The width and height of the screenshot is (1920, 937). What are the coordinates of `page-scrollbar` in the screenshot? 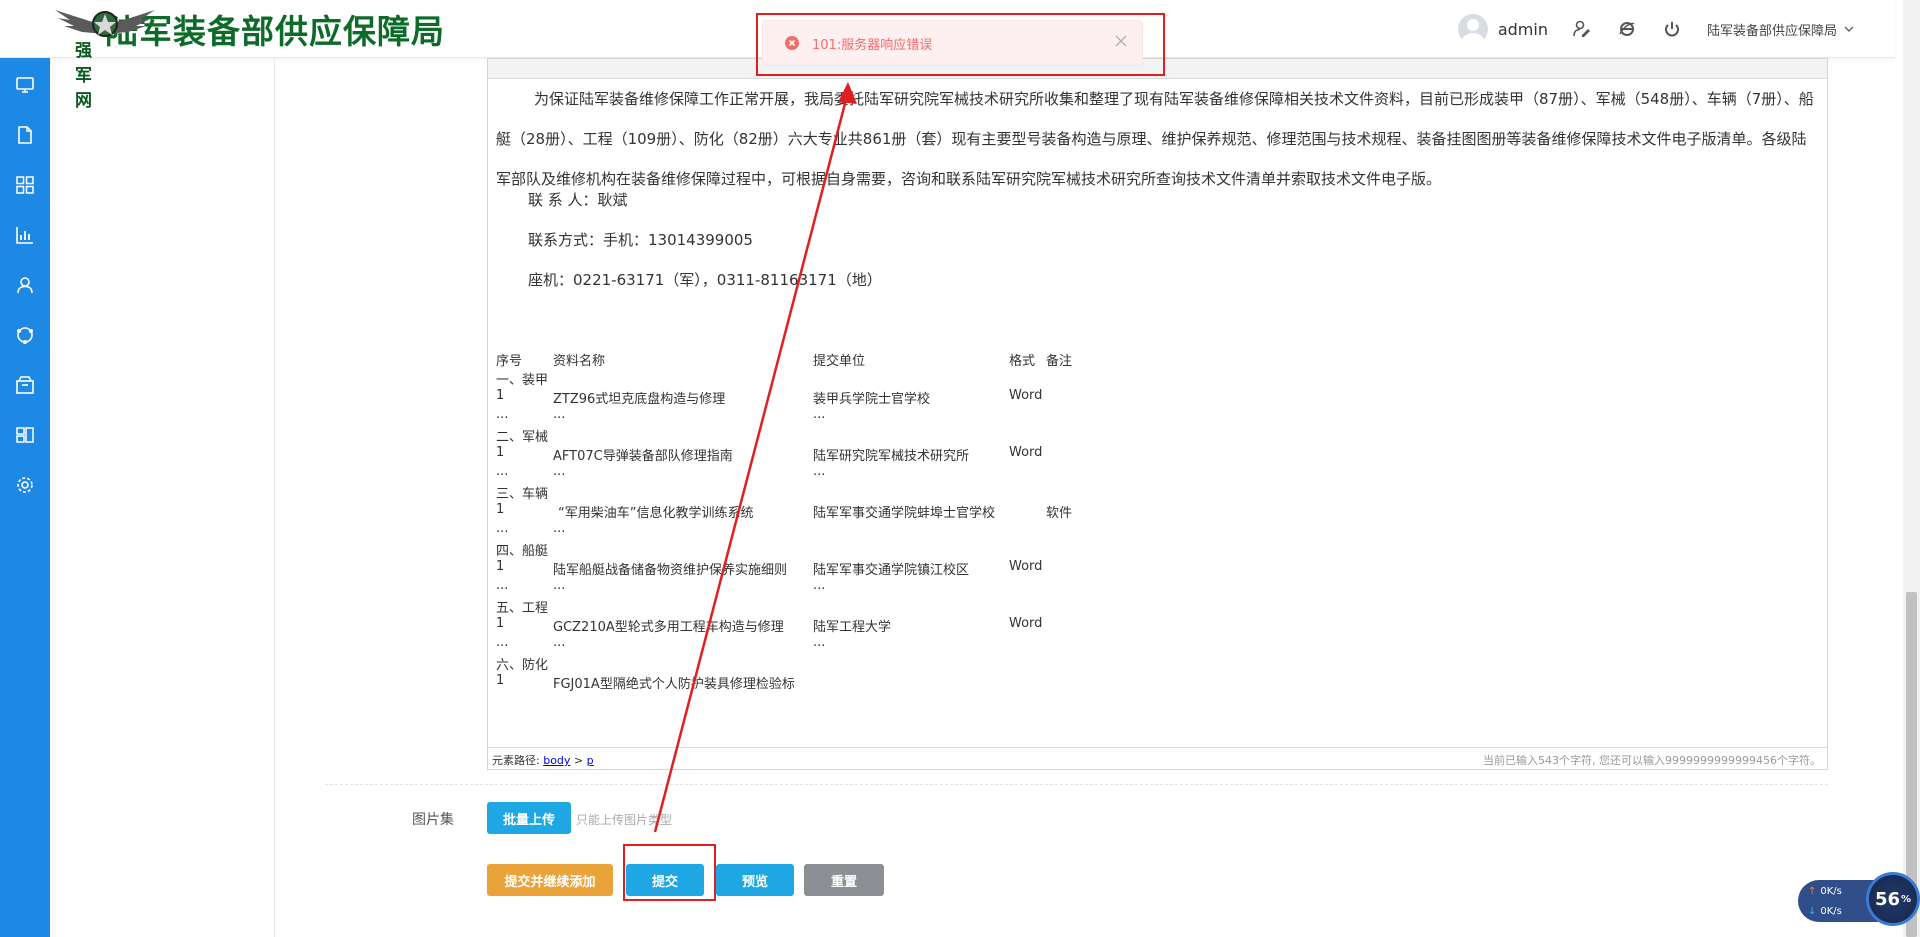 It's located at (1911, 468).